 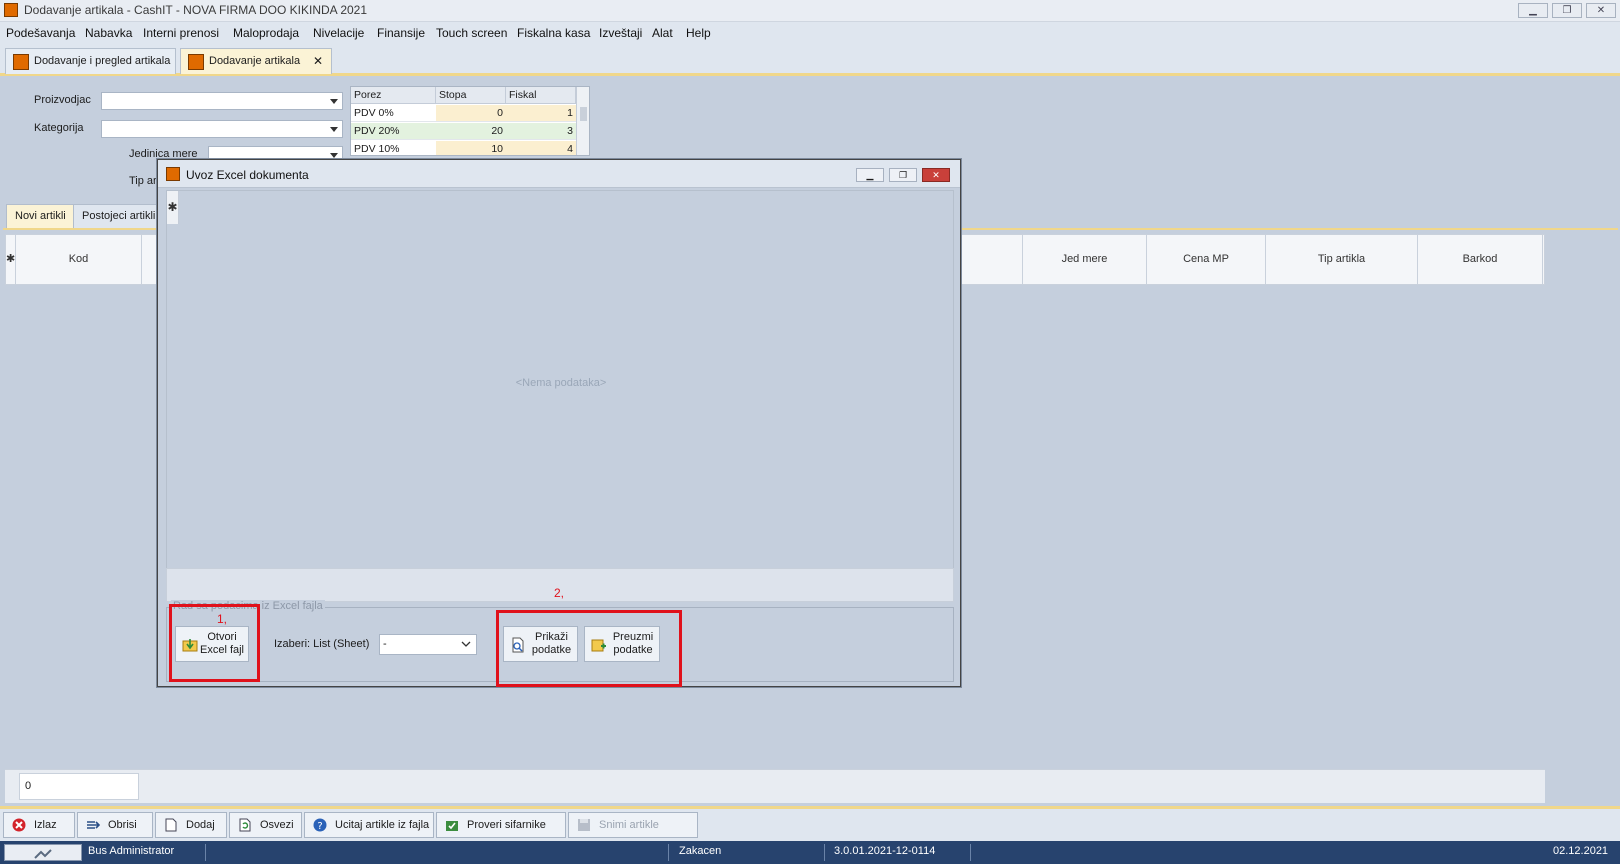 What do you see at coordinates (620, 33) in the screenshot?
I see `menu-izvestaji: Izveštaji` at bounding box center [620, 33].